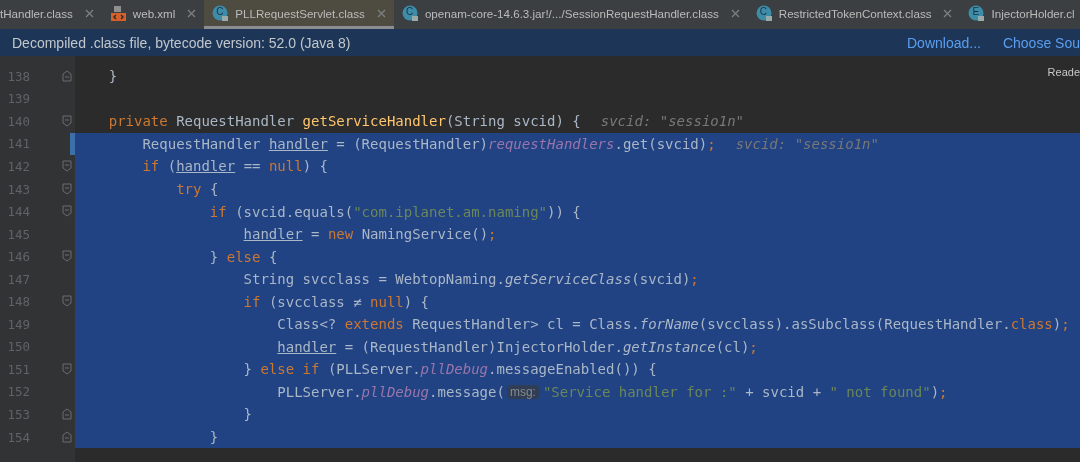 The height and width of the screenshot is (462, 1080). What do you see at coordinates (1063, 72) in the screenshot?
I see `reader-mode-label: Reade` at bounding box center [1063, 72].